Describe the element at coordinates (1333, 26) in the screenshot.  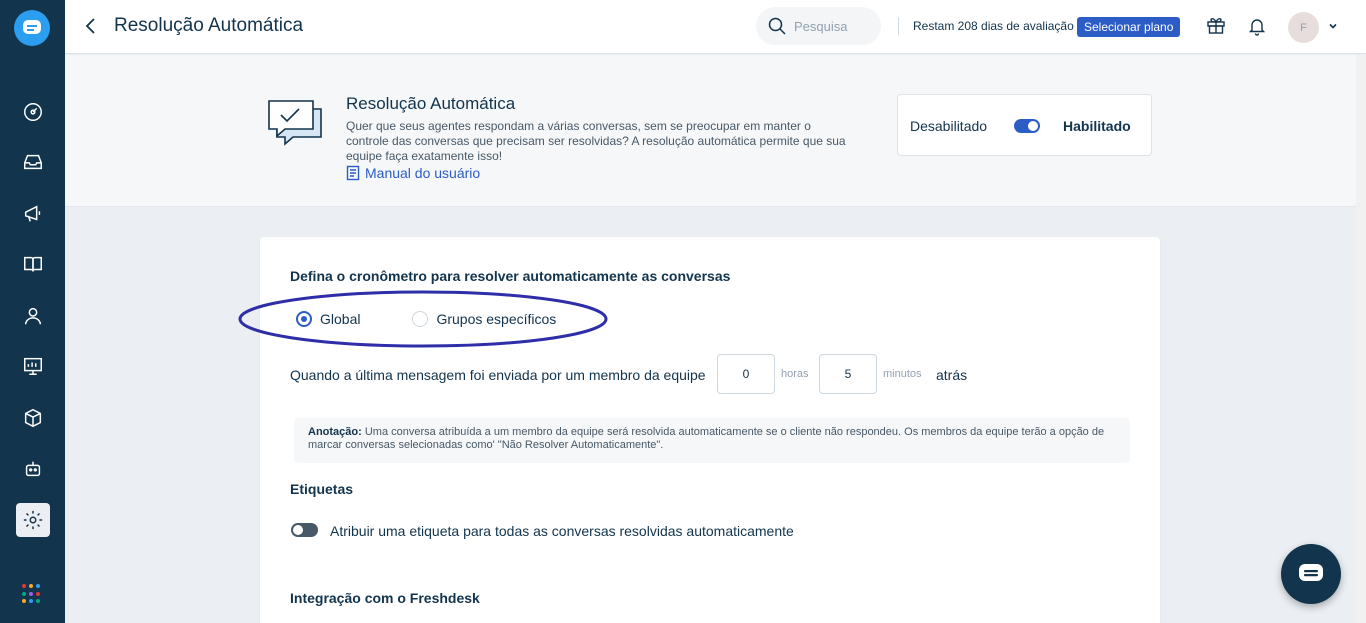
I see `chevron-down-icon` at that location.